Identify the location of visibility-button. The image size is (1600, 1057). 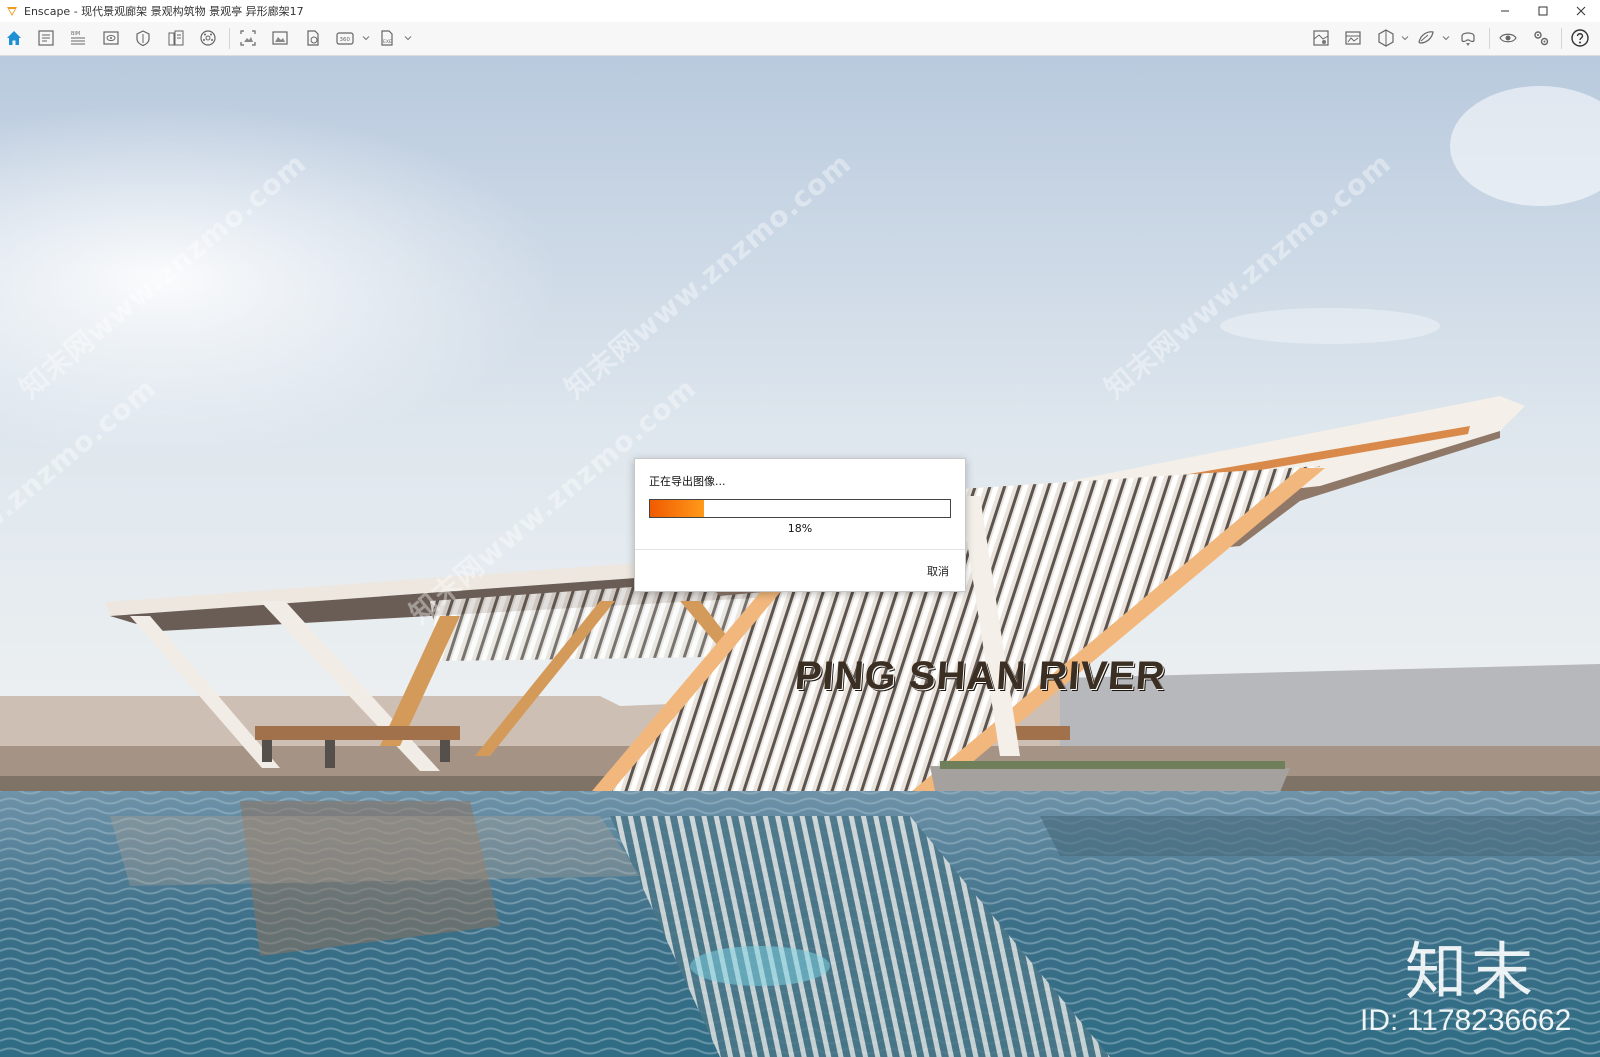
(1508, 38).